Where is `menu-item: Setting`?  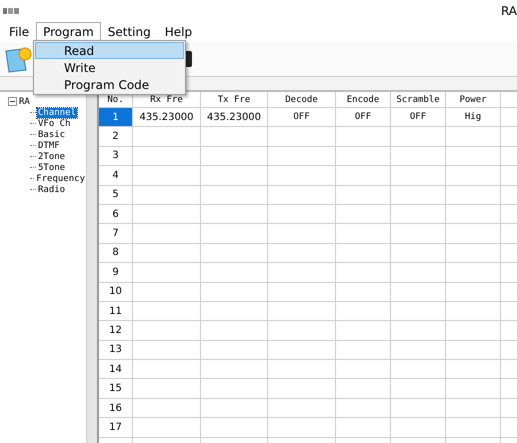
menu-item: Setting is located at coordinates (129, 32).